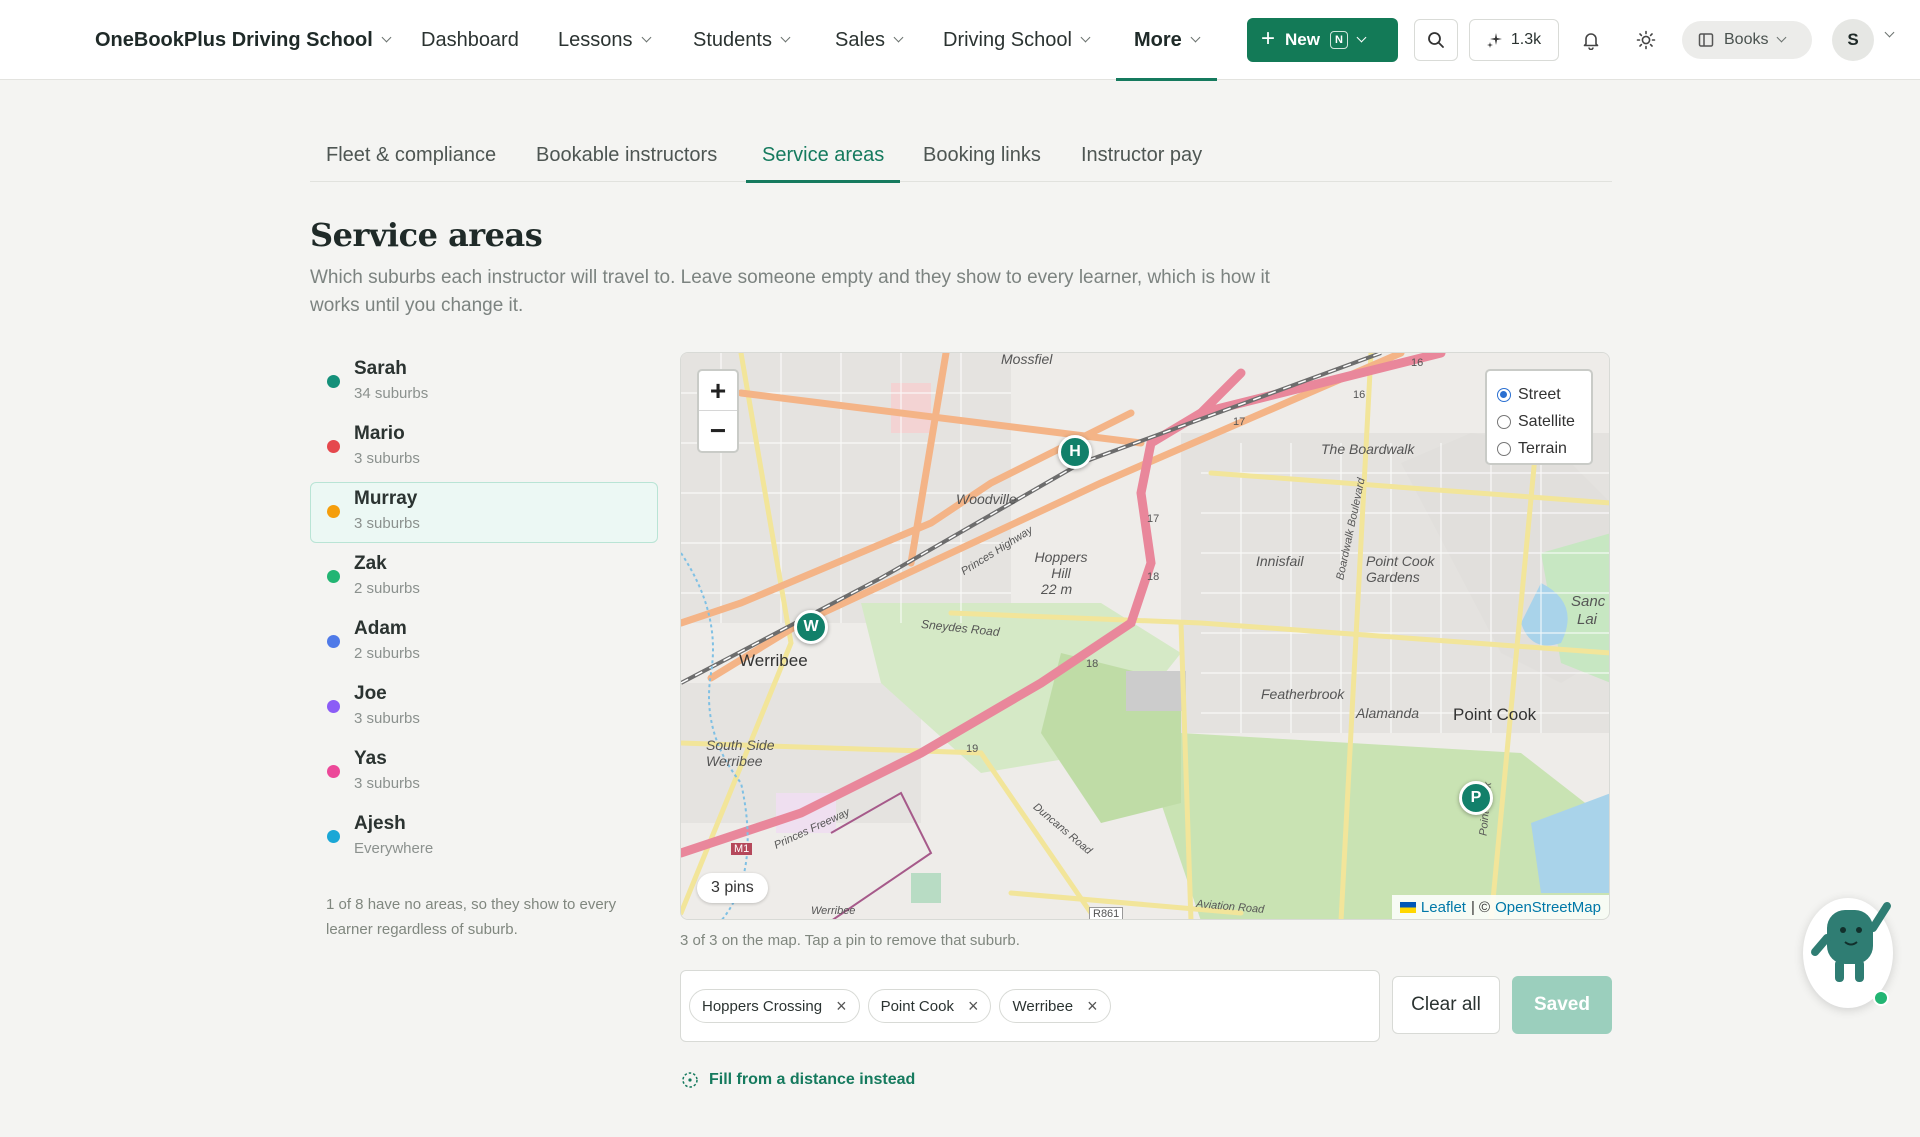 This screenshot has height=1137, width=1920. What do you see at coordinates (798, 1080) in the screenshot?
I see `fill-from-distance-link: Fill from a distance instead` at bounding box center [798, 1080].